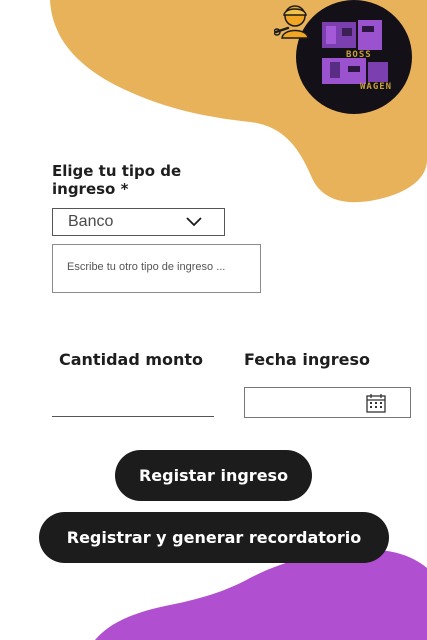 This screenshot has width=427, height=640. I want to click on income-type-selected-value: Banco, so click(91, 221).